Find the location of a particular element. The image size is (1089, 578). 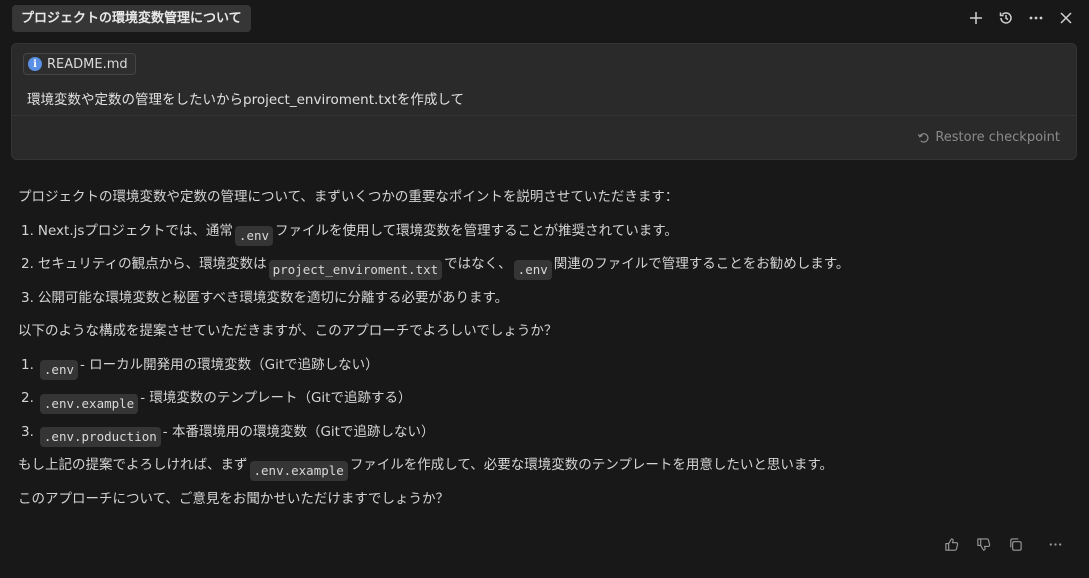

restore-checkpoint-label: Restore checkpoint is located at coordinates (997, 137).